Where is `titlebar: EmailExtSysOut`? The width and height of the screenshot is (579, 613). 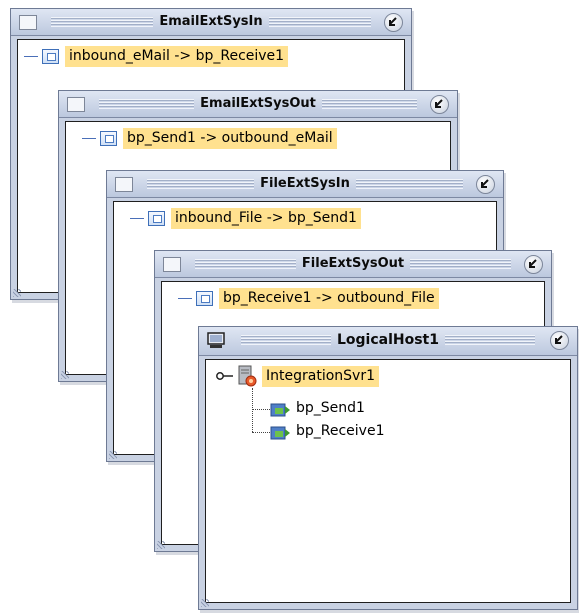 titlebar: EmailExtSysOut is located at coordinates (258, 104).